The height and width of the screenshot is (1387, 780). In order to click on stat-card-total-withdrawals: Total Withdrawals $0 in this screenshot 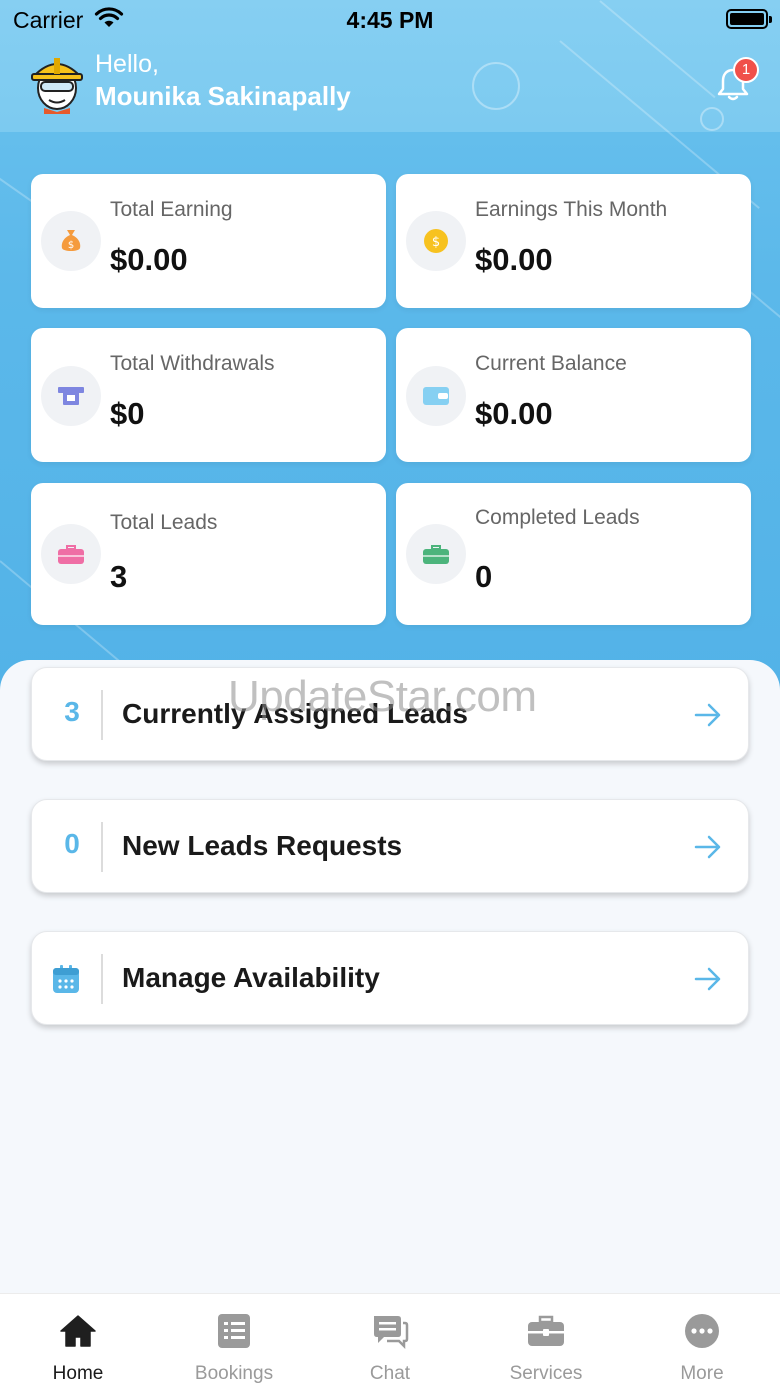, I will do `click(208, 395)`.